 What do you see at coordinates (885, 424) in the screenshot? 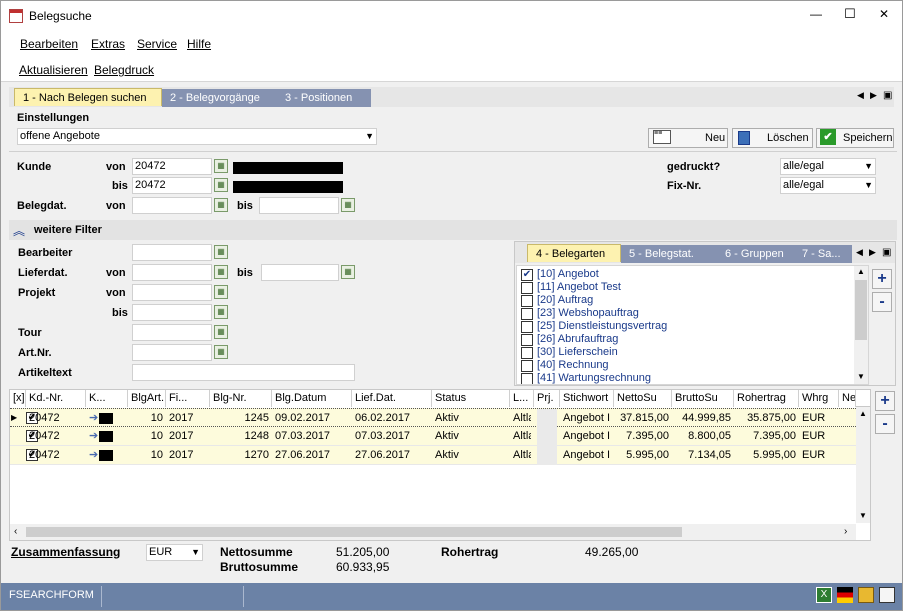
I see `remove-row-button: -` at bounding box center [885, 424].